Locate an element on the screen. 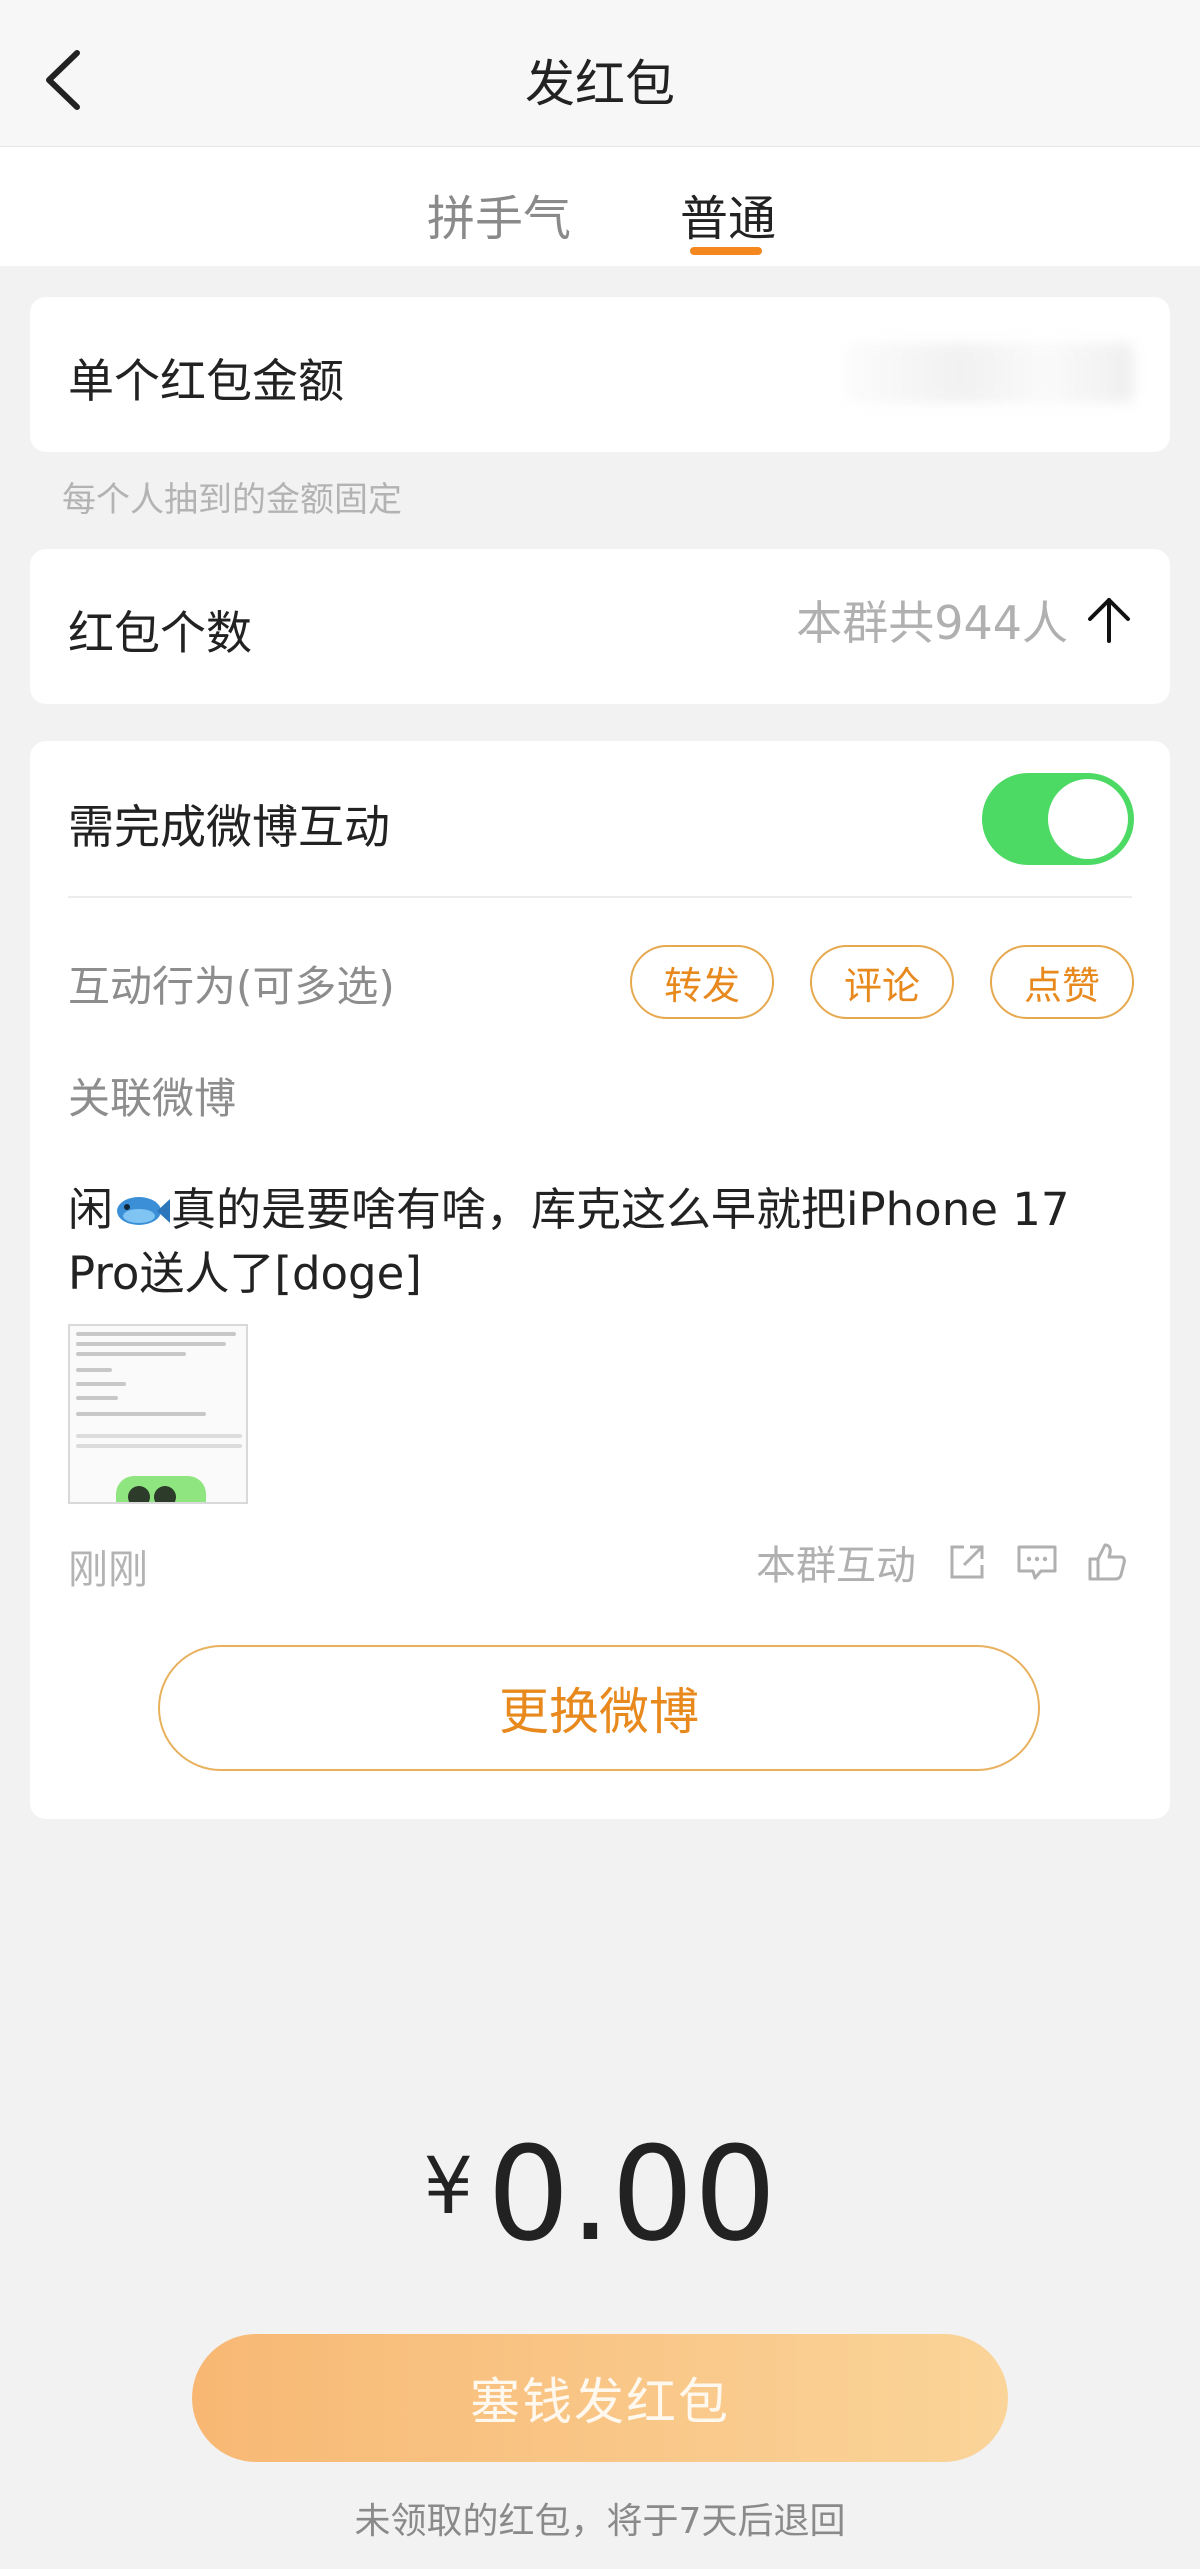  total-amount: ¥0.00 is located at coordinates (600, 2194).